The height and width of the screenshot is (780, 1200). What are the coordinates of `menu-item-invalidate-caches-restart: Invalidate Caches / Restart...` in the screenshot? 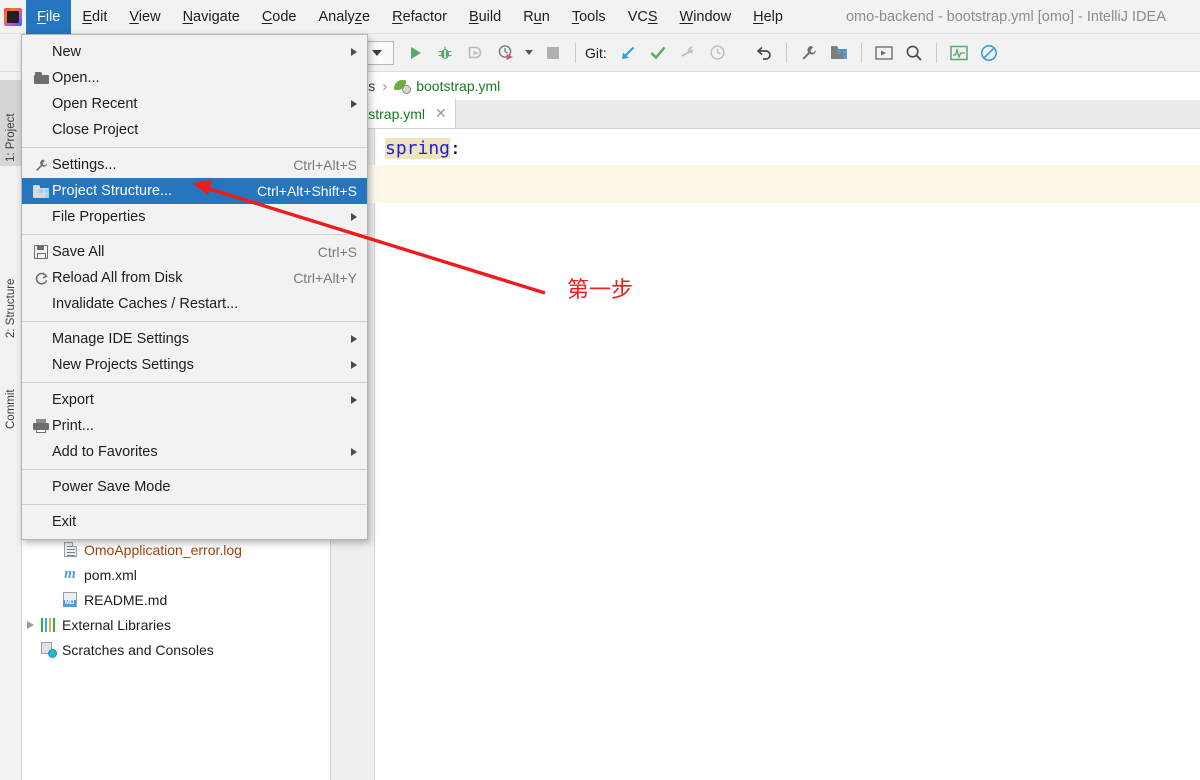 It's located at (194, 304).